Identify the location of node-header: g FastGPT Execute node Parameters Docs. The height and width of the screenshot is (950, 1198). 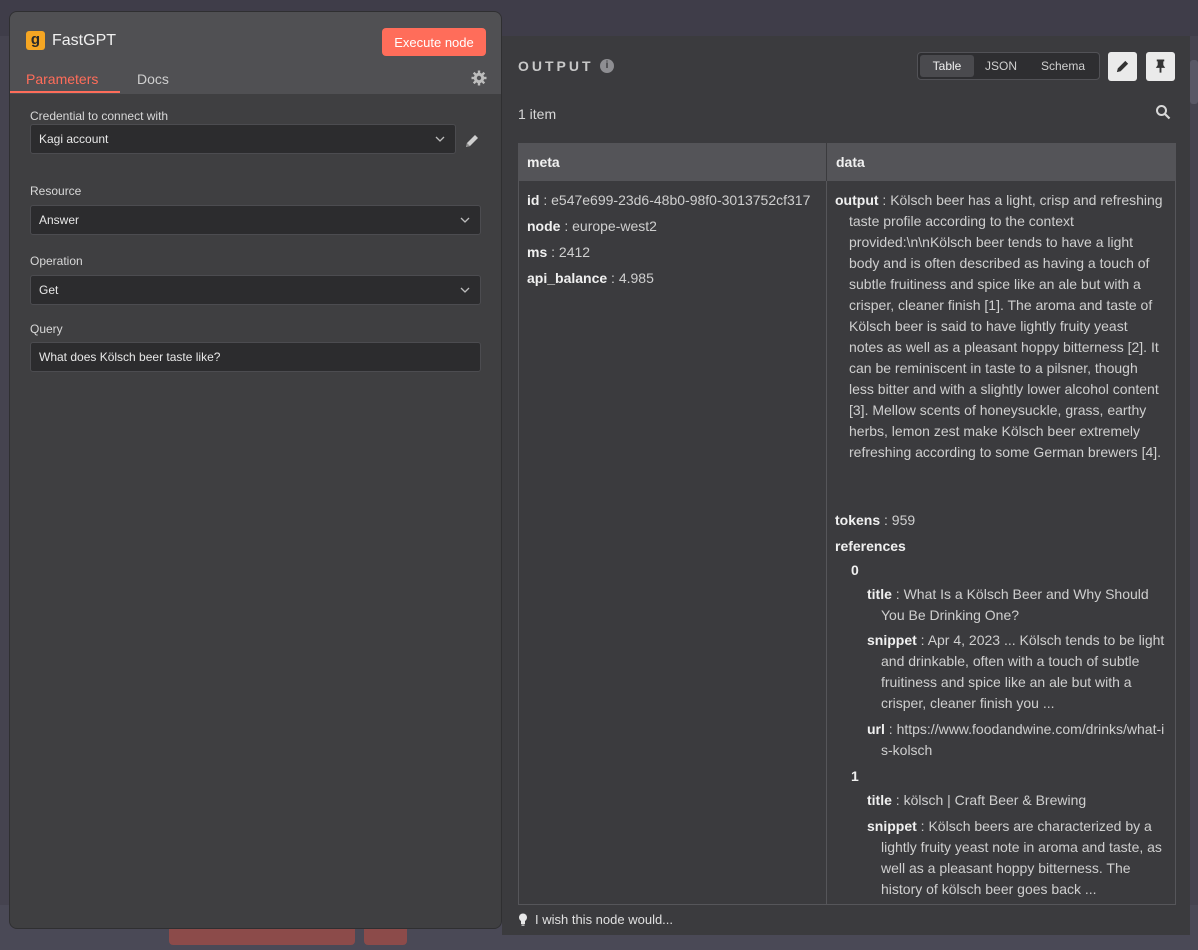
(255, 53).